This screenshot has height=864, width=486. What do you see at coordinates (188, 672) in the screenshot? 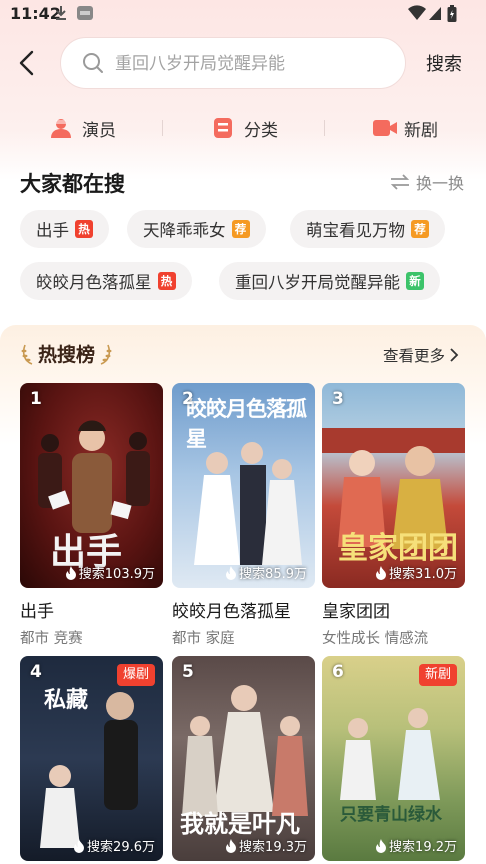
I see `rank-number: 5` at bounding box center [188, 672].